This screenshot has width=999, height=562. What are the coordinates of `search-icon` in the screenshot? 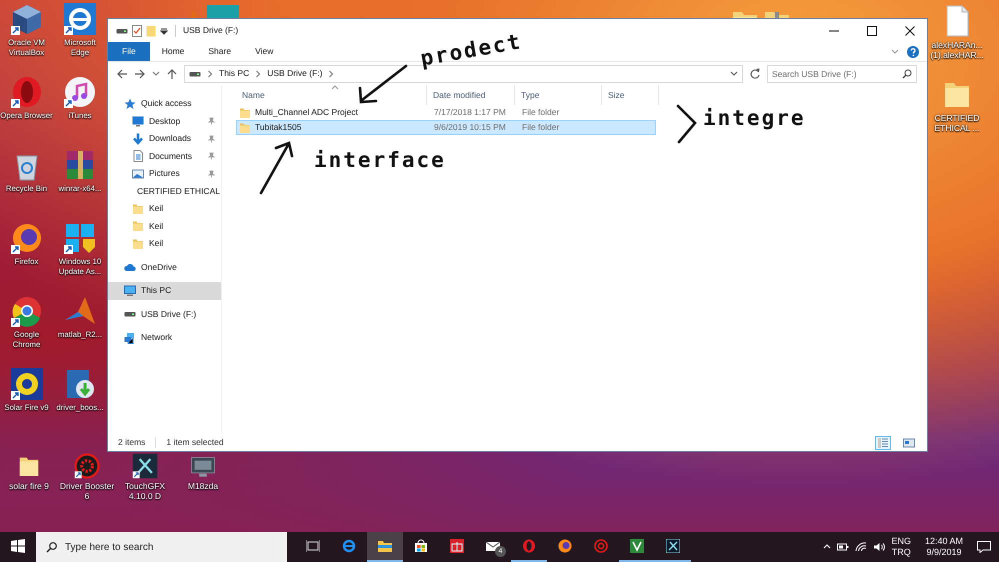 It's located at (907, 73).